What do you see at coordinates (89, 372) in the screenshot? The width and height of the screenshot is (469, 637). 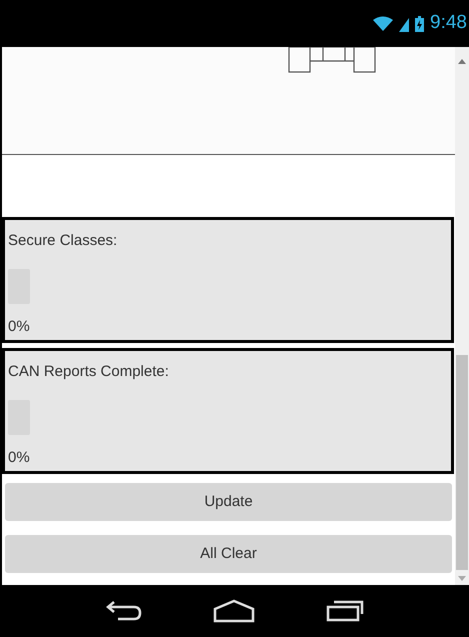 I see `panel-label: CAN Reports Complete:` at bounding box center [89, 372].